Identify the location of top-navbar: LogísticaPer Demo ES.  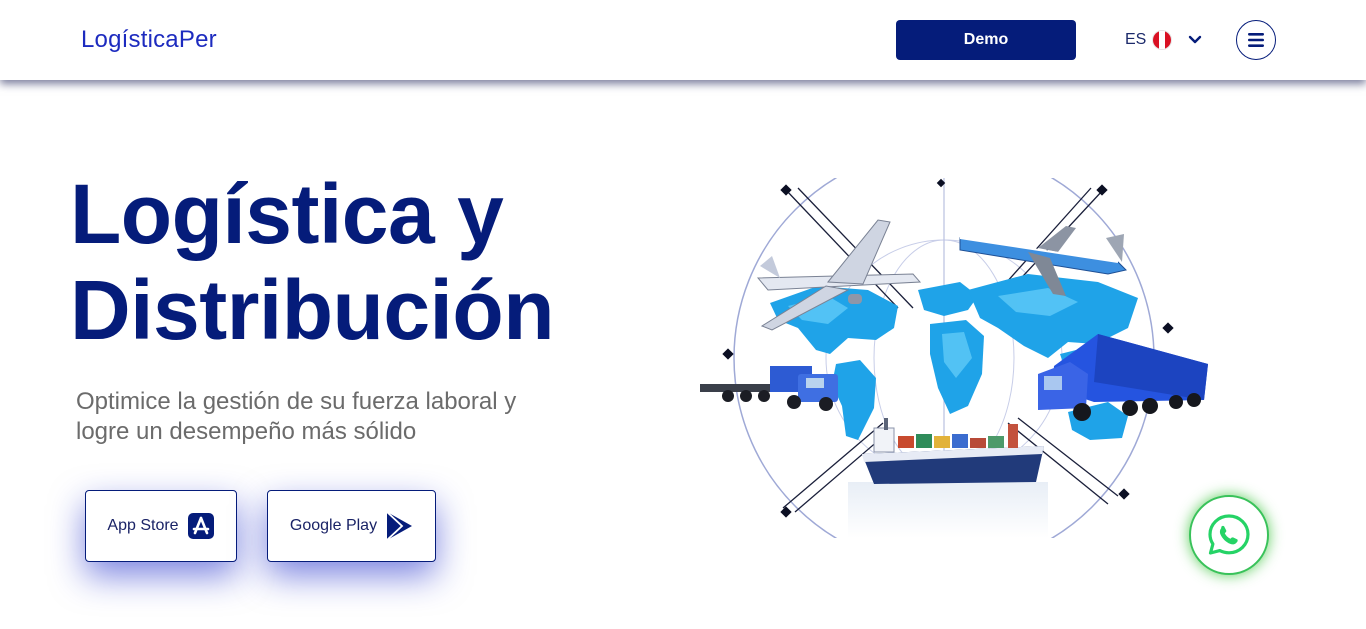
(683, 40).